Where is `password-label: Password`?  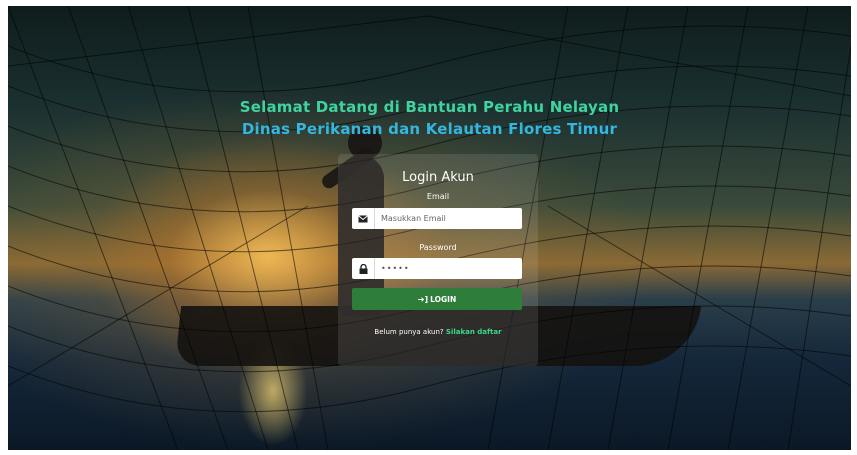 password-label: Password is located at coordinates (438, 247).